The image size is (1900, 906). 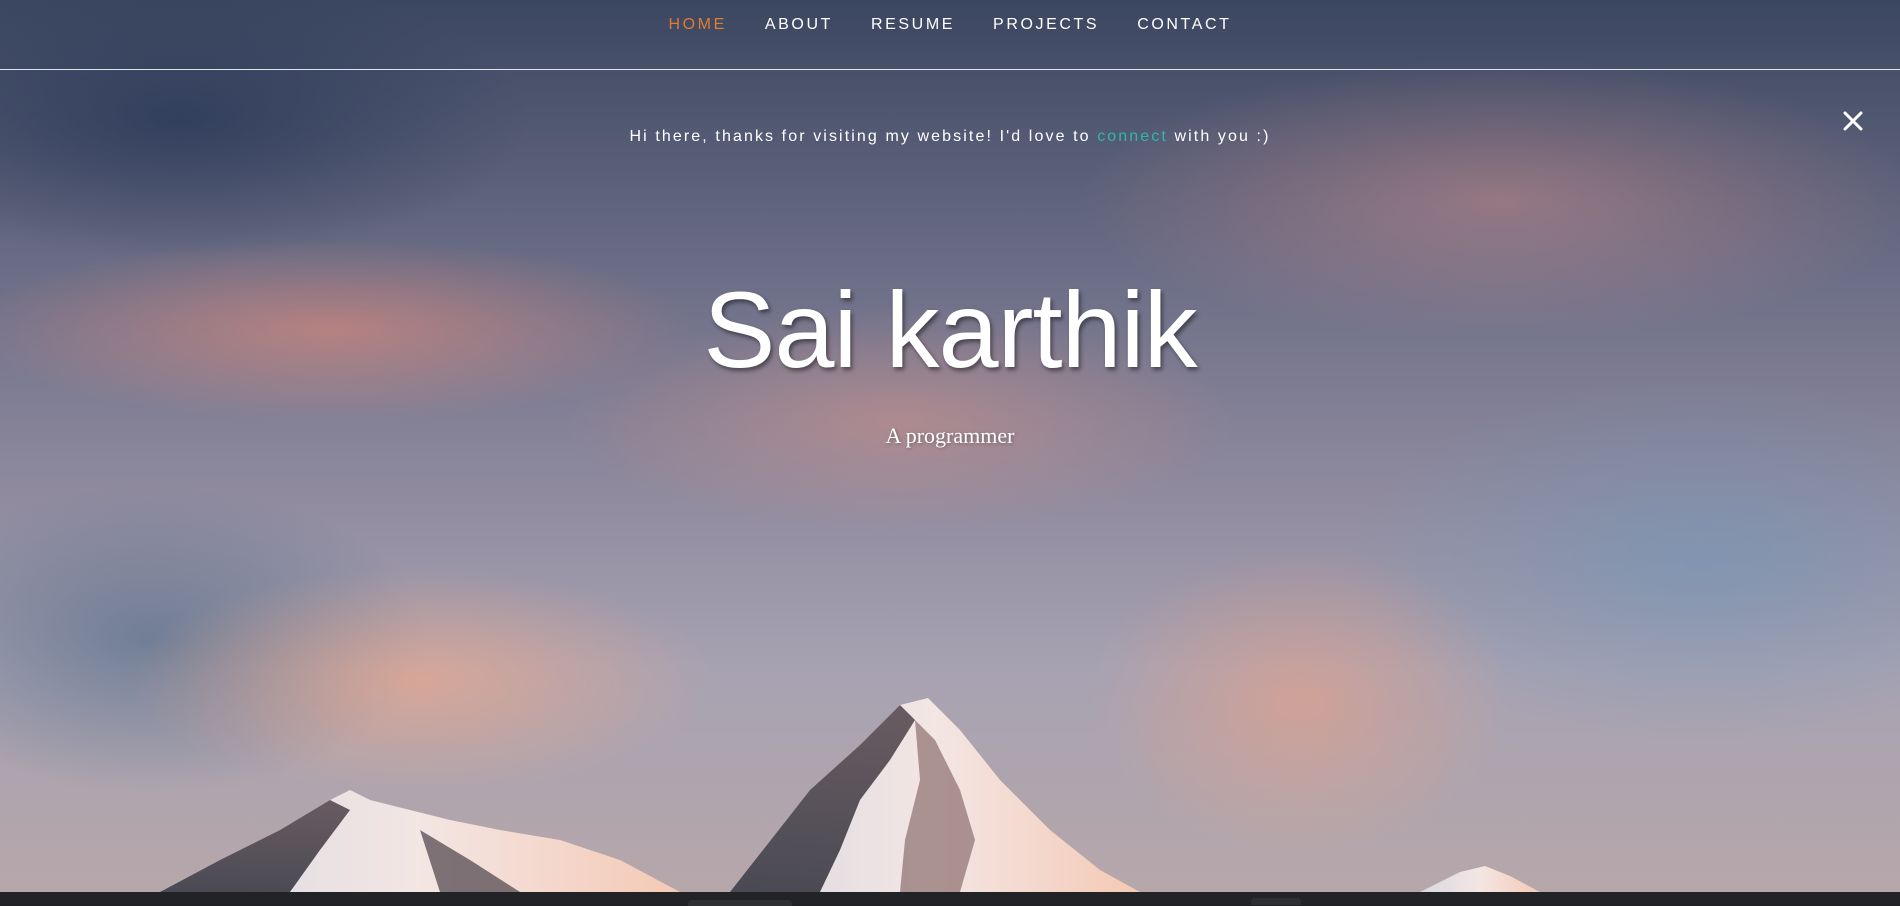 I want to click on close-icon, so click(x=1853, y=121).